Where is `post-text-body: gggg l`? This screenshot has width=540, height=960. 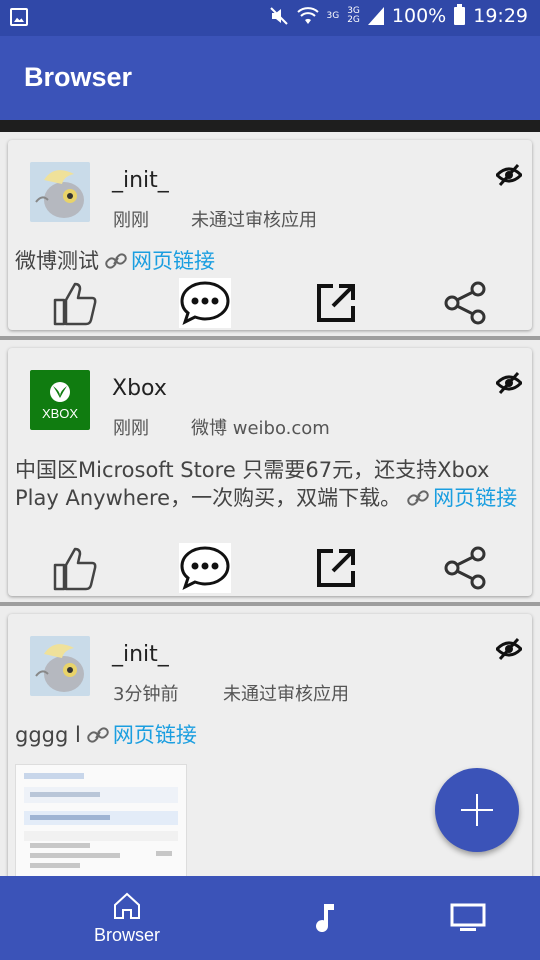 post-text-body: gggg l is located at coordinates (48, 735).